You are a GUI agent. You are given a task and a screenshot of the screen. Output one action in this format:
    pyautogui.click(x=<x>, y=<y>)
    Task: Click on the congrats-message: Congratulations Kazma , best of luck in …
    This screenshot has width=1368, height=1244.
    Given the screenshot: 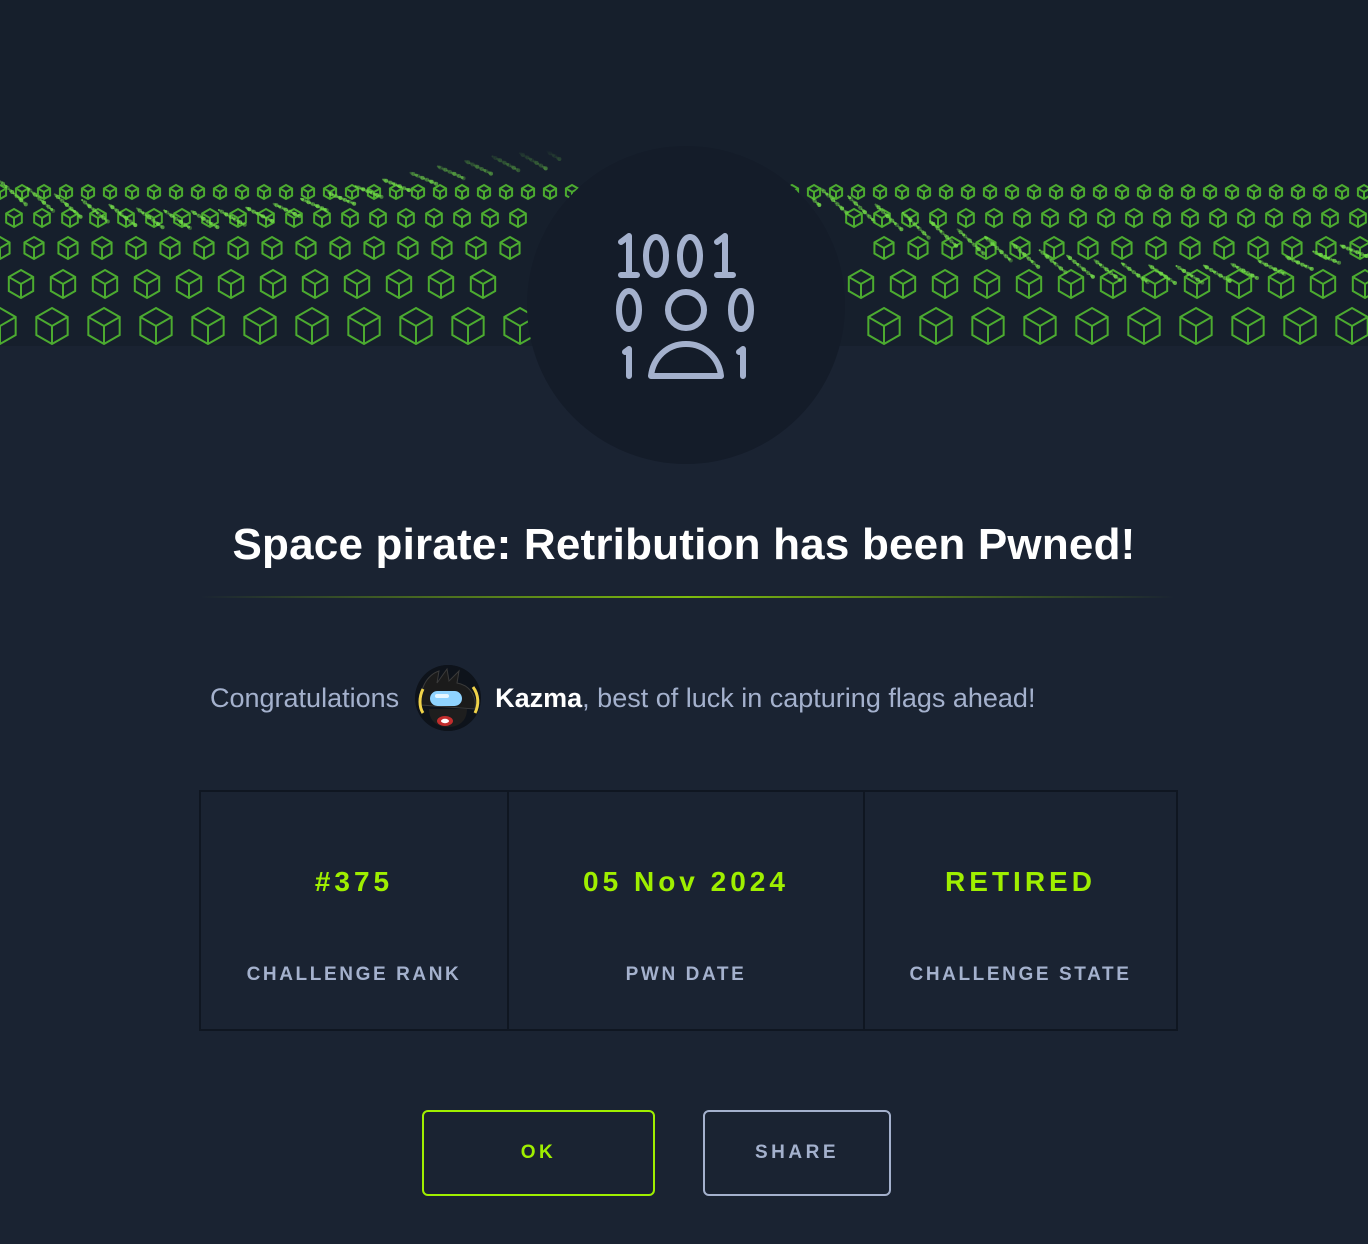 What is the action you would take?
    pyautogui.click(x=622, y=698)
    